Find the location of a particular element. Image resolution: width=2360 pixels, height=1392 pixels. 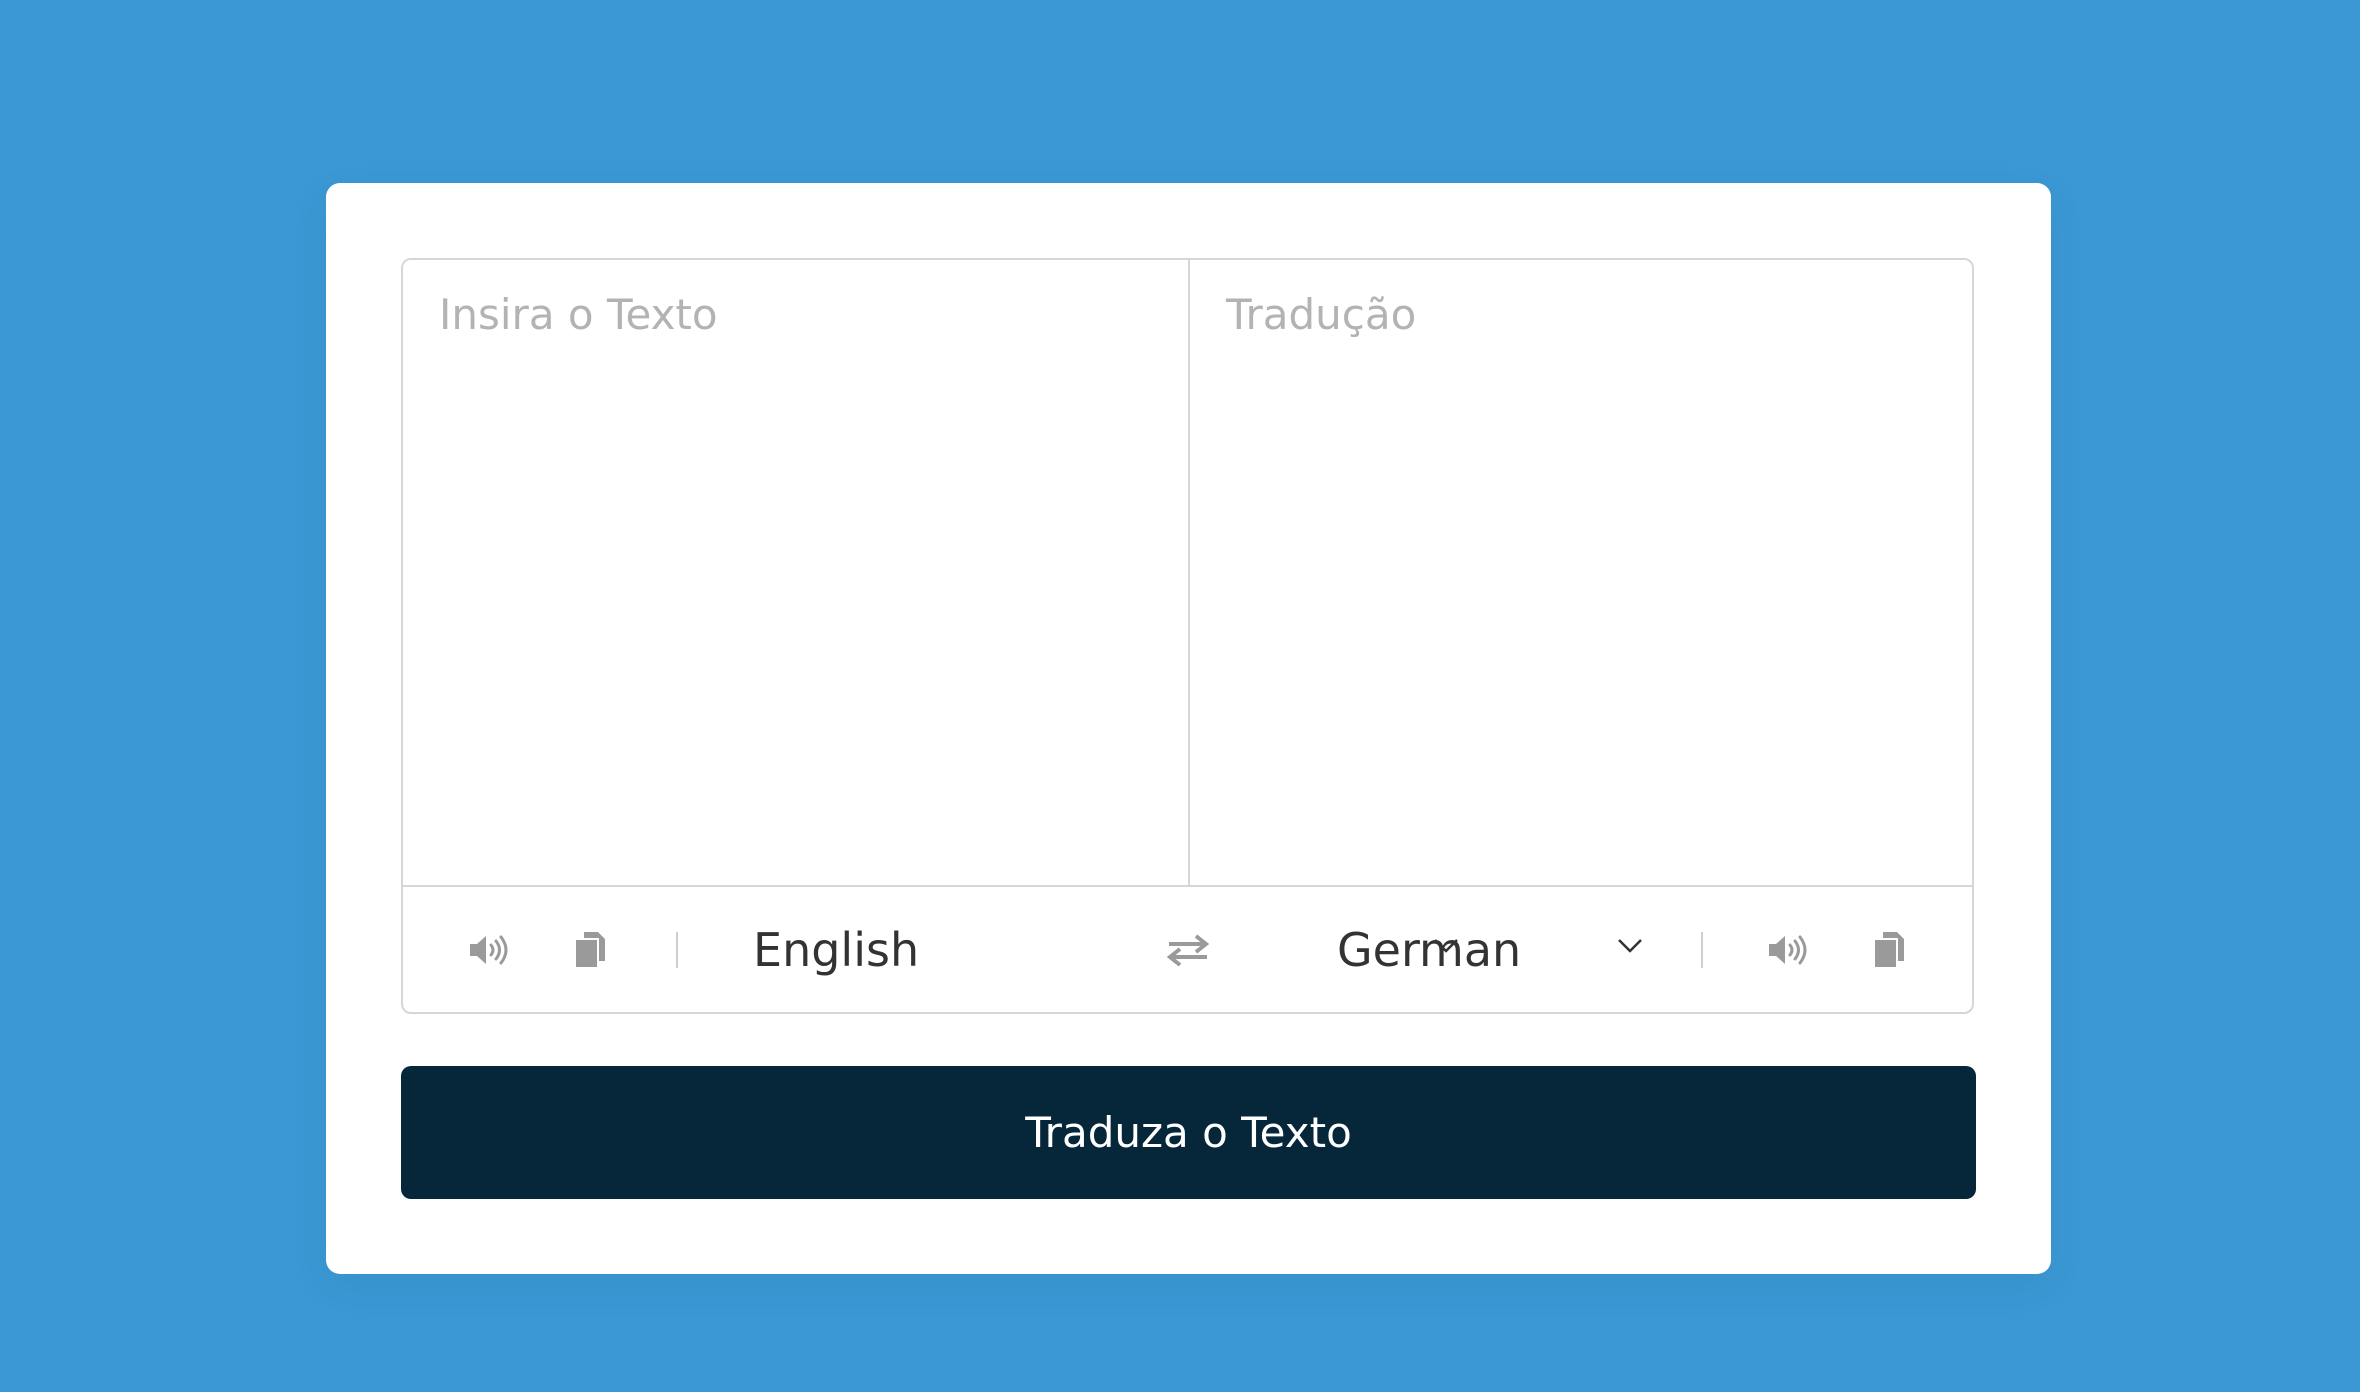

source-copy-button is located at coordinates (590, 950).